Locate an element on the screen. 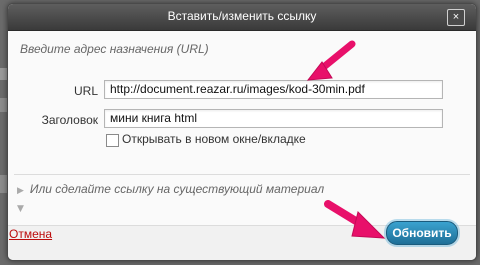 The width and height of the screenshot is (480, 265). title-label: Заголовок is located at coordinates (69, 120).